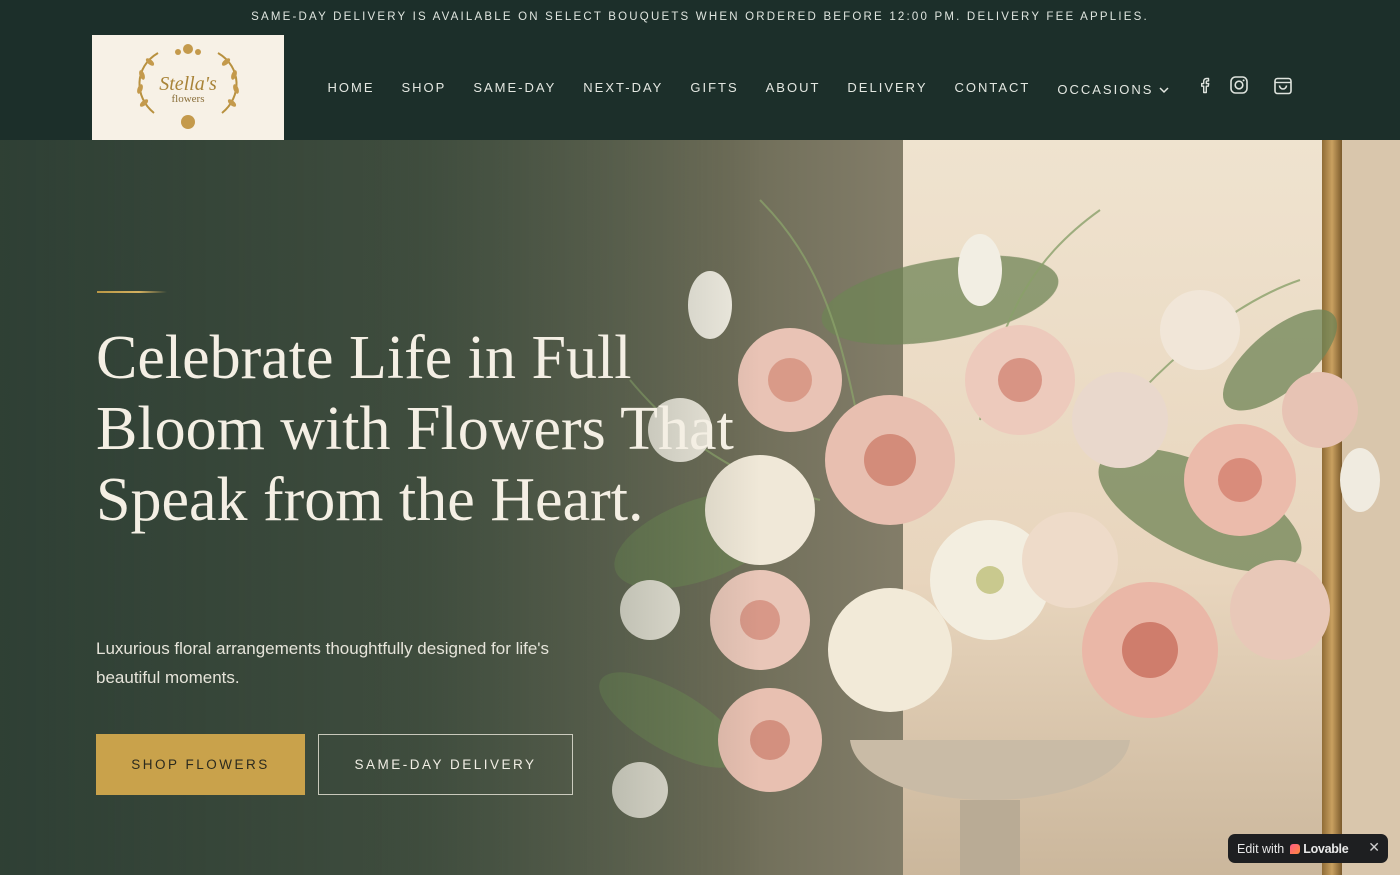 The height and width of the screenshot is (875, 1400). Describe the element at coordinates (132, 292) in the screenshot. I see `accent-divider` at that location.